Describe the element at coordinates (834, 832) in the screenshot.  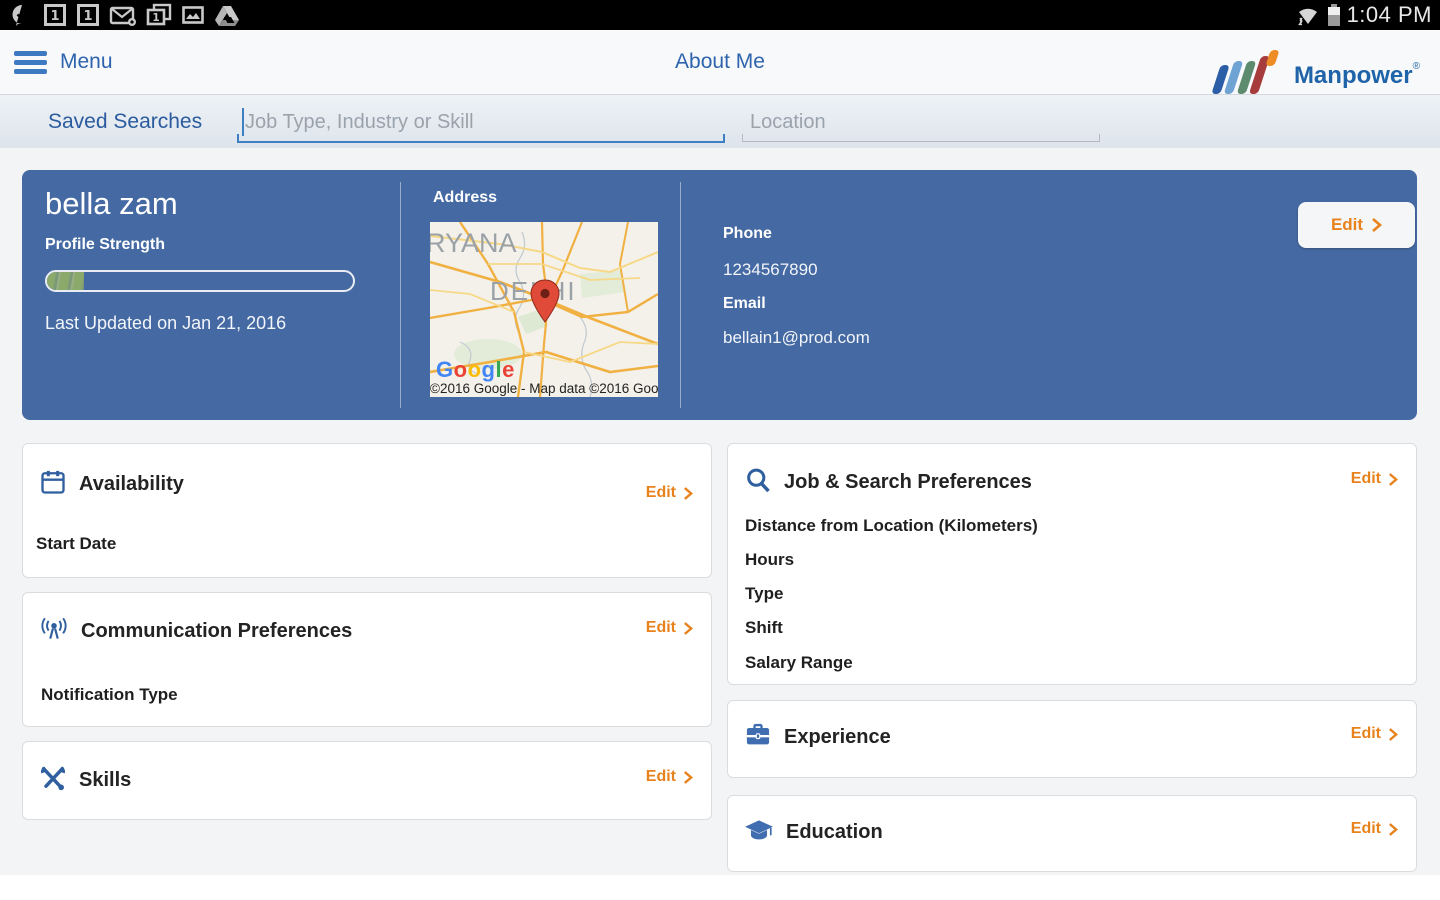
I see `education-title: Education` at that location.